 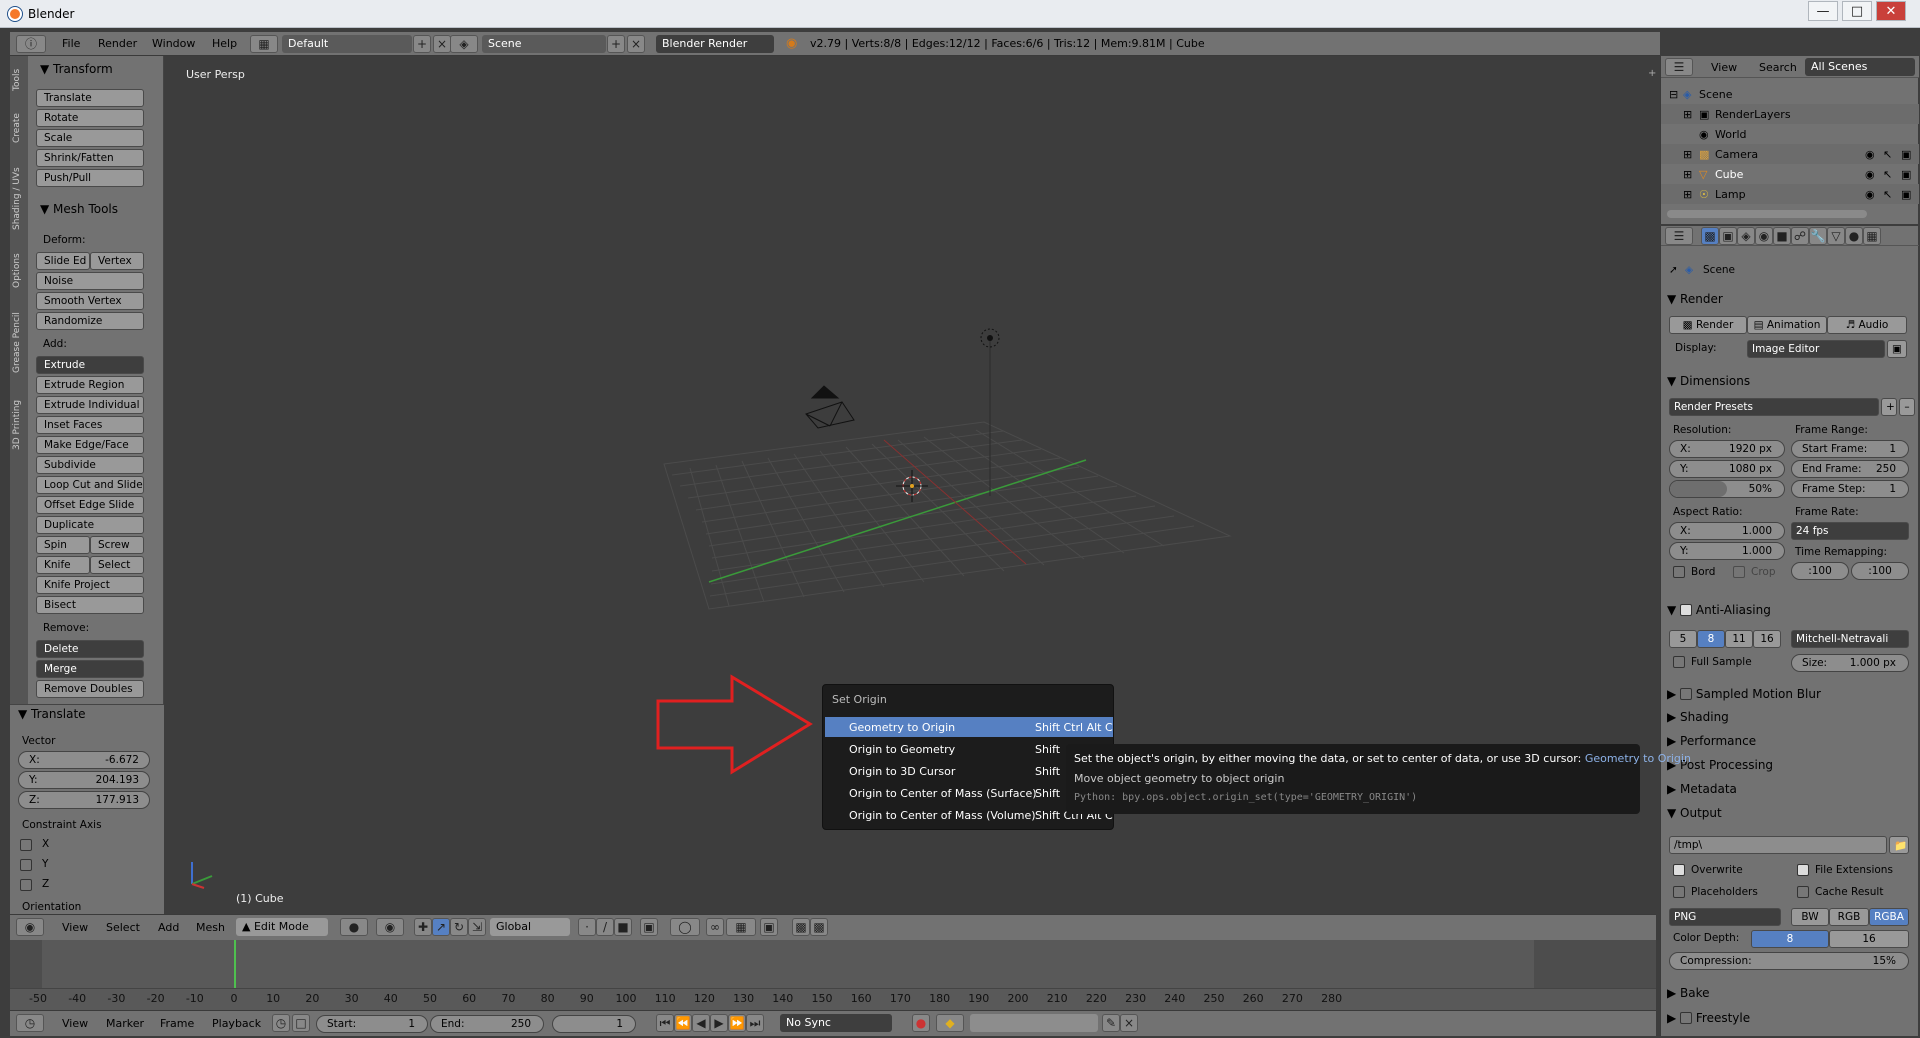 I want to click on animation-button: ▤ Animation, so click(x=1787, y=325).